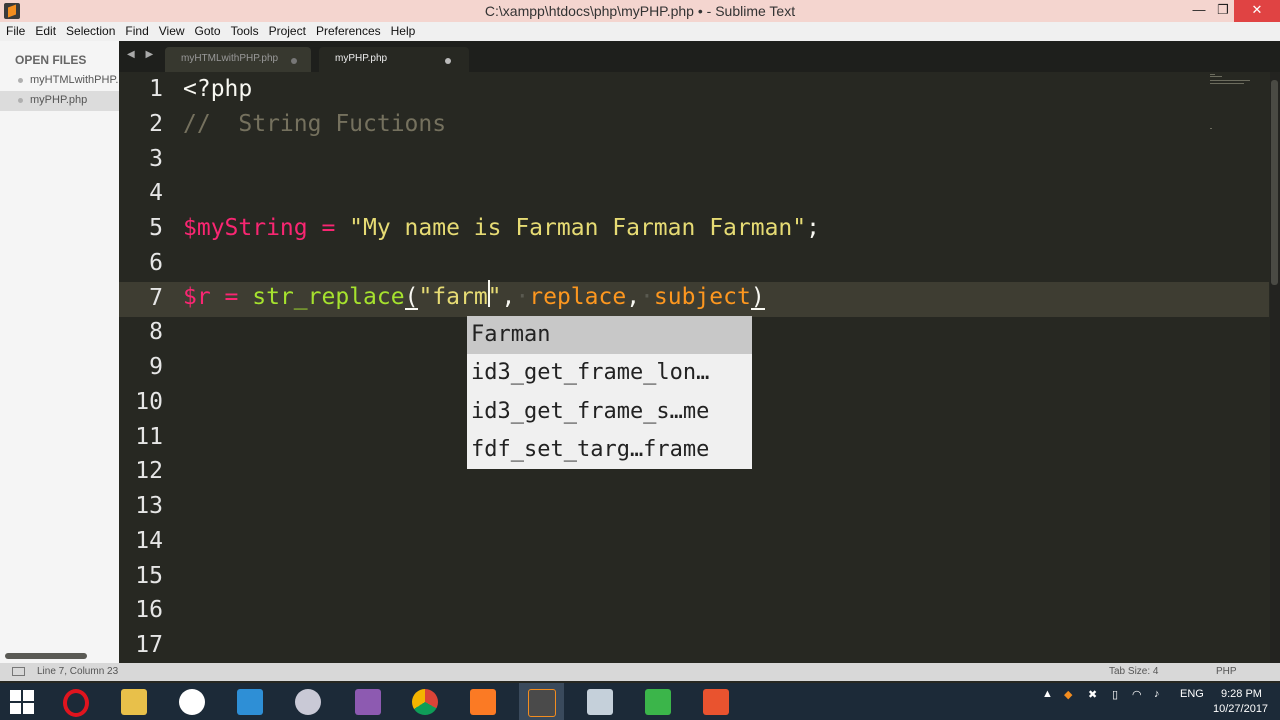  I want to click on menu-help: Help, so click(403, 31).